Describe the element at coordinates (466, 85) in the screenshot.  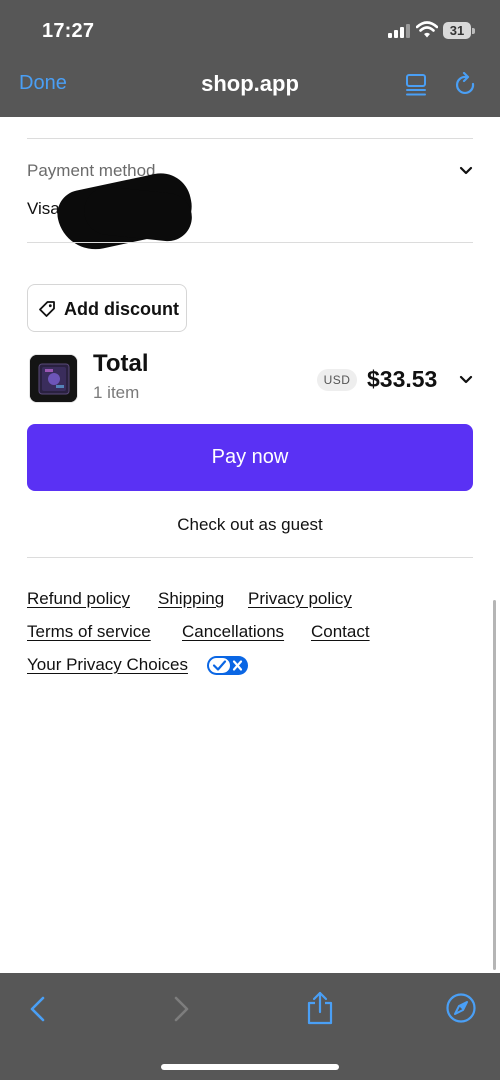
I see `reload-icon` at that location.